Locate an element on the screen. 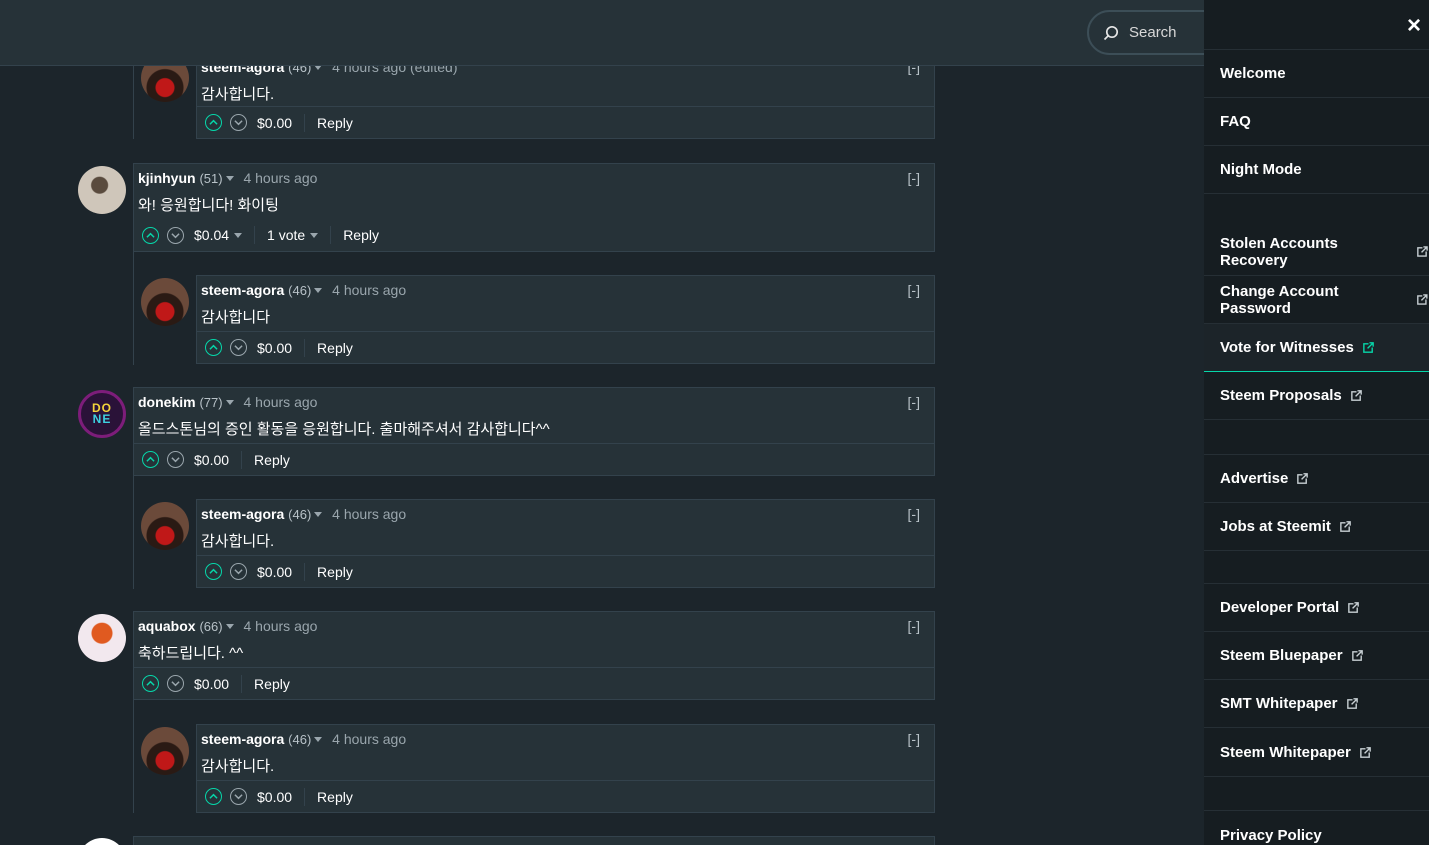  author-reputation: (66) is located at coordinates (211, 626).